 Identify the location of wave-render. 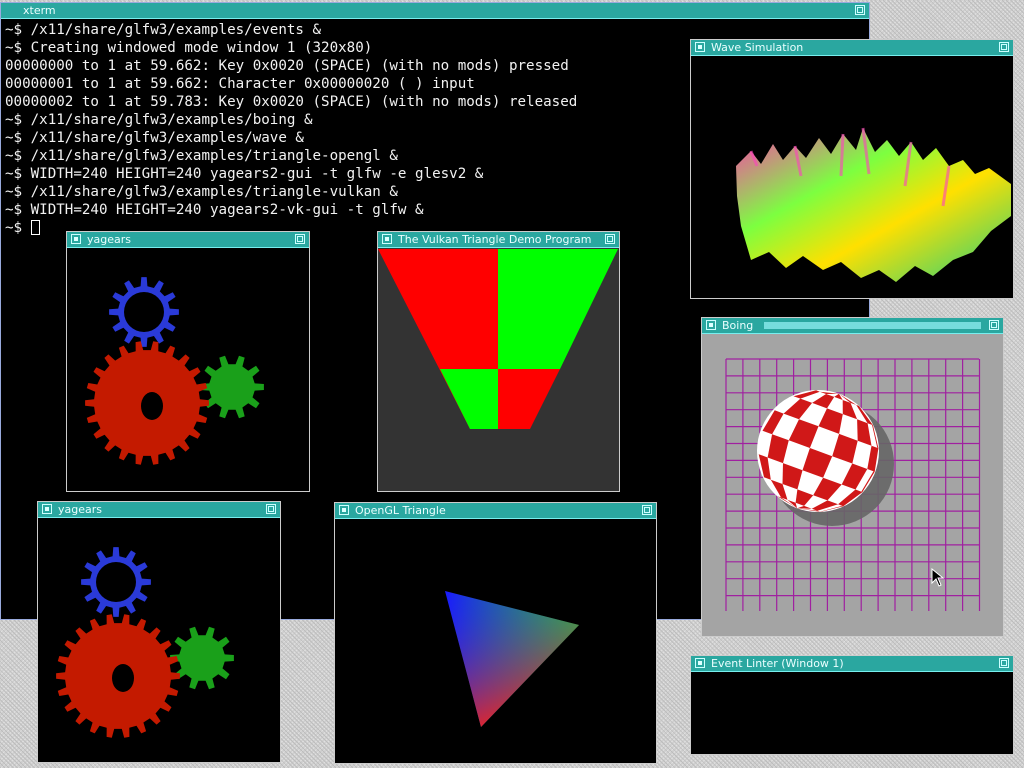
(873, 204).